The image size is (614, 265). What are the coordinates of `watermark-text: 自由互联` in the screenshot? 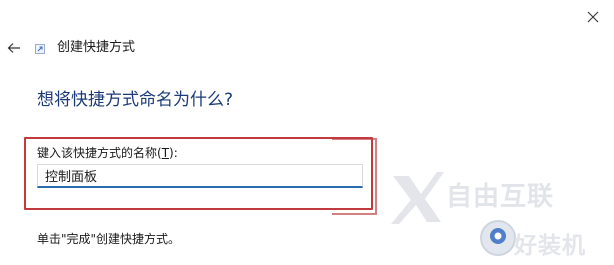 It's located at (500, 197).